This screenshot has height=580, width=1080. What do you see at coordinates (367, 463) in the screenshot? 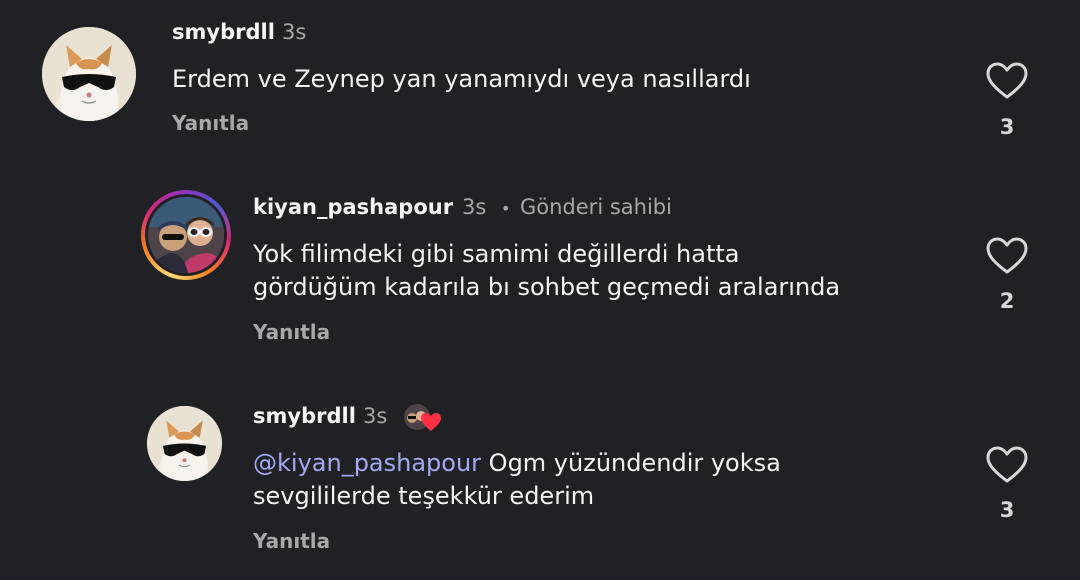
I see `mention-link: @kiyan_pashapour` at bounding box center [367, 463].